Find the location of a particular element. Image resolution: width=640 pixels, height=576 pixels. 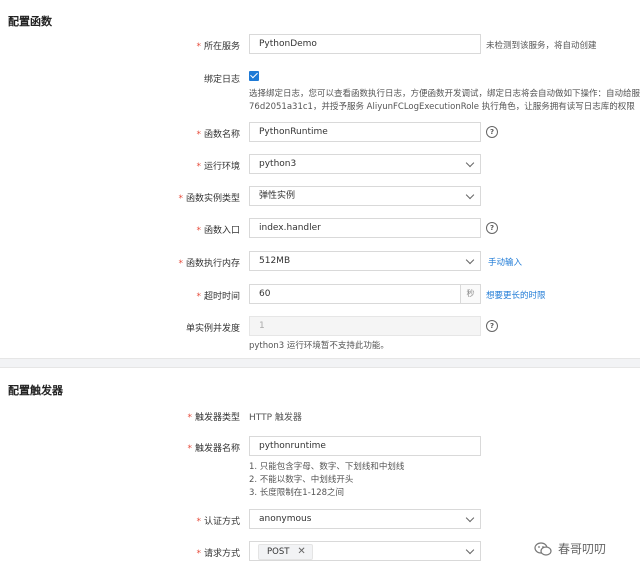

method-tag-post: POST ✕ is located at coordinates (285, 552).